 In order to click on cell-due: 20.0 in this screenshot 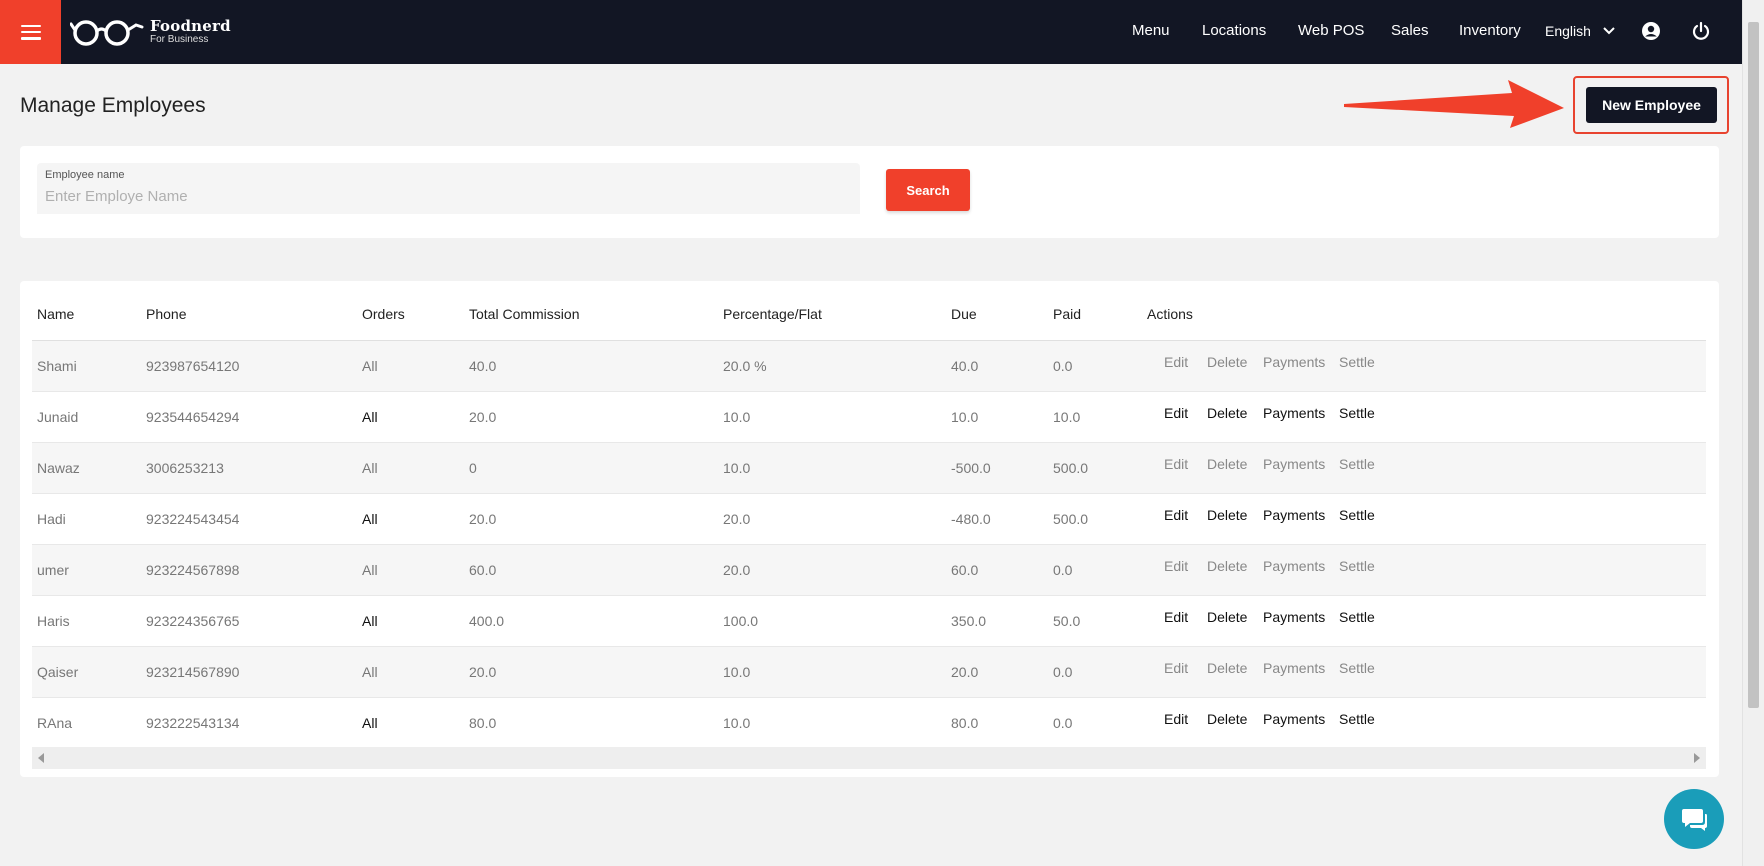, I will do `click(997, 672)`.